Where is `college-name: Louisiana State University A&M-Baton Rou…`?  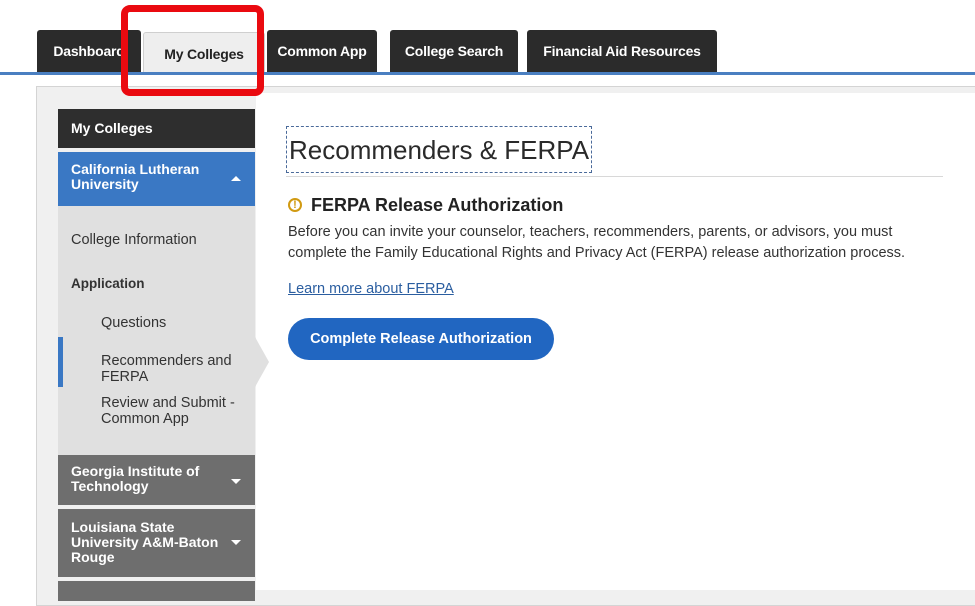
college-name: Louisiana State University A&M-Baton Rou… is located at coordinates (145, 542).